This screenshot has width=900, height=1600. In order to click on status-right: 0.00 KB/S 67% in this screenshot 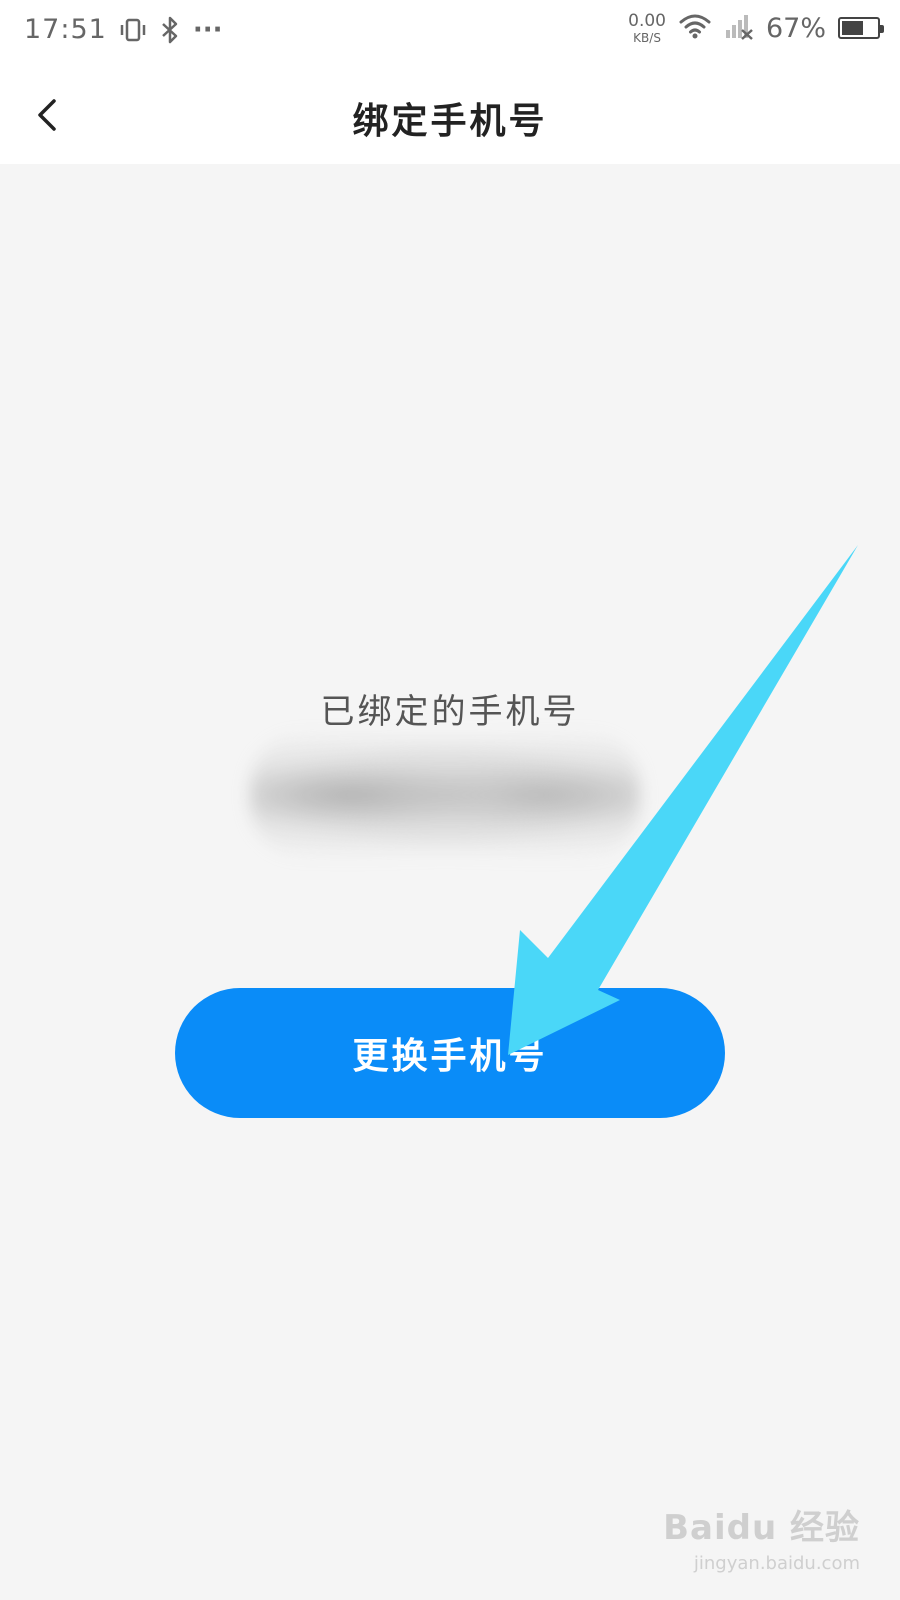, I will do `click(756, 27)`.